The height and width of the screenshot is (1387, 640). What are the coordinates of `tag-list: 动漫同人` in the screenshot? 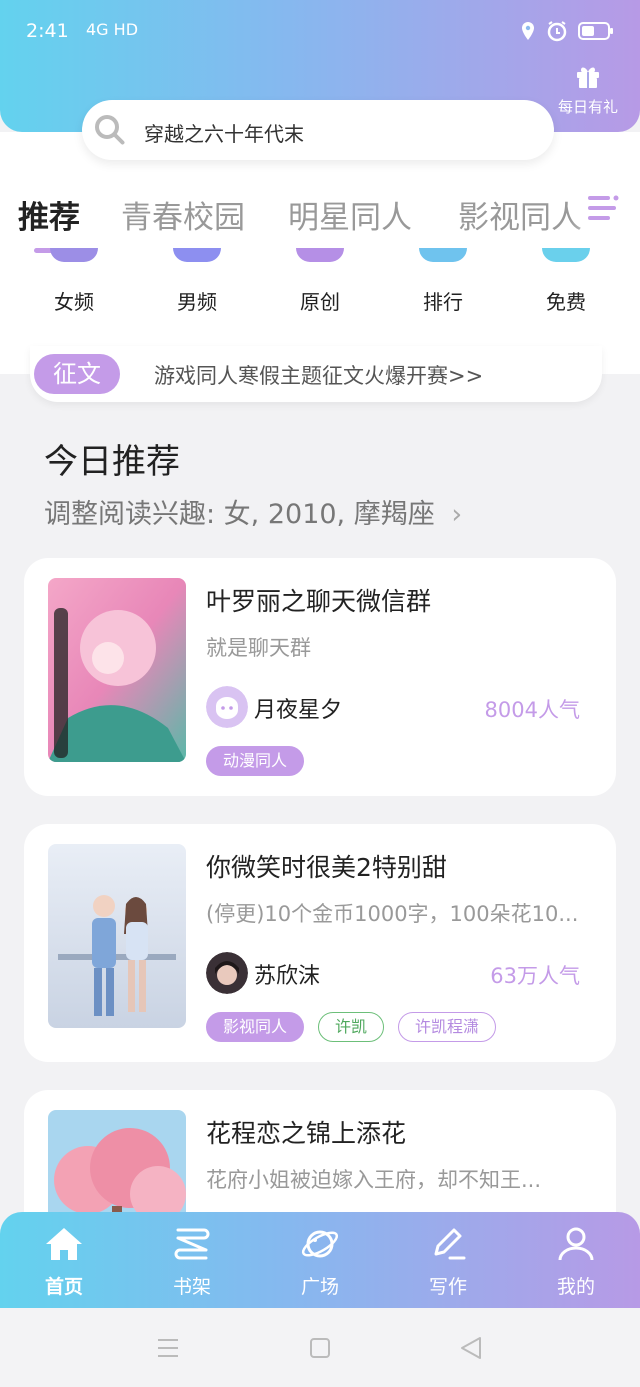 It's located at (255, 761).